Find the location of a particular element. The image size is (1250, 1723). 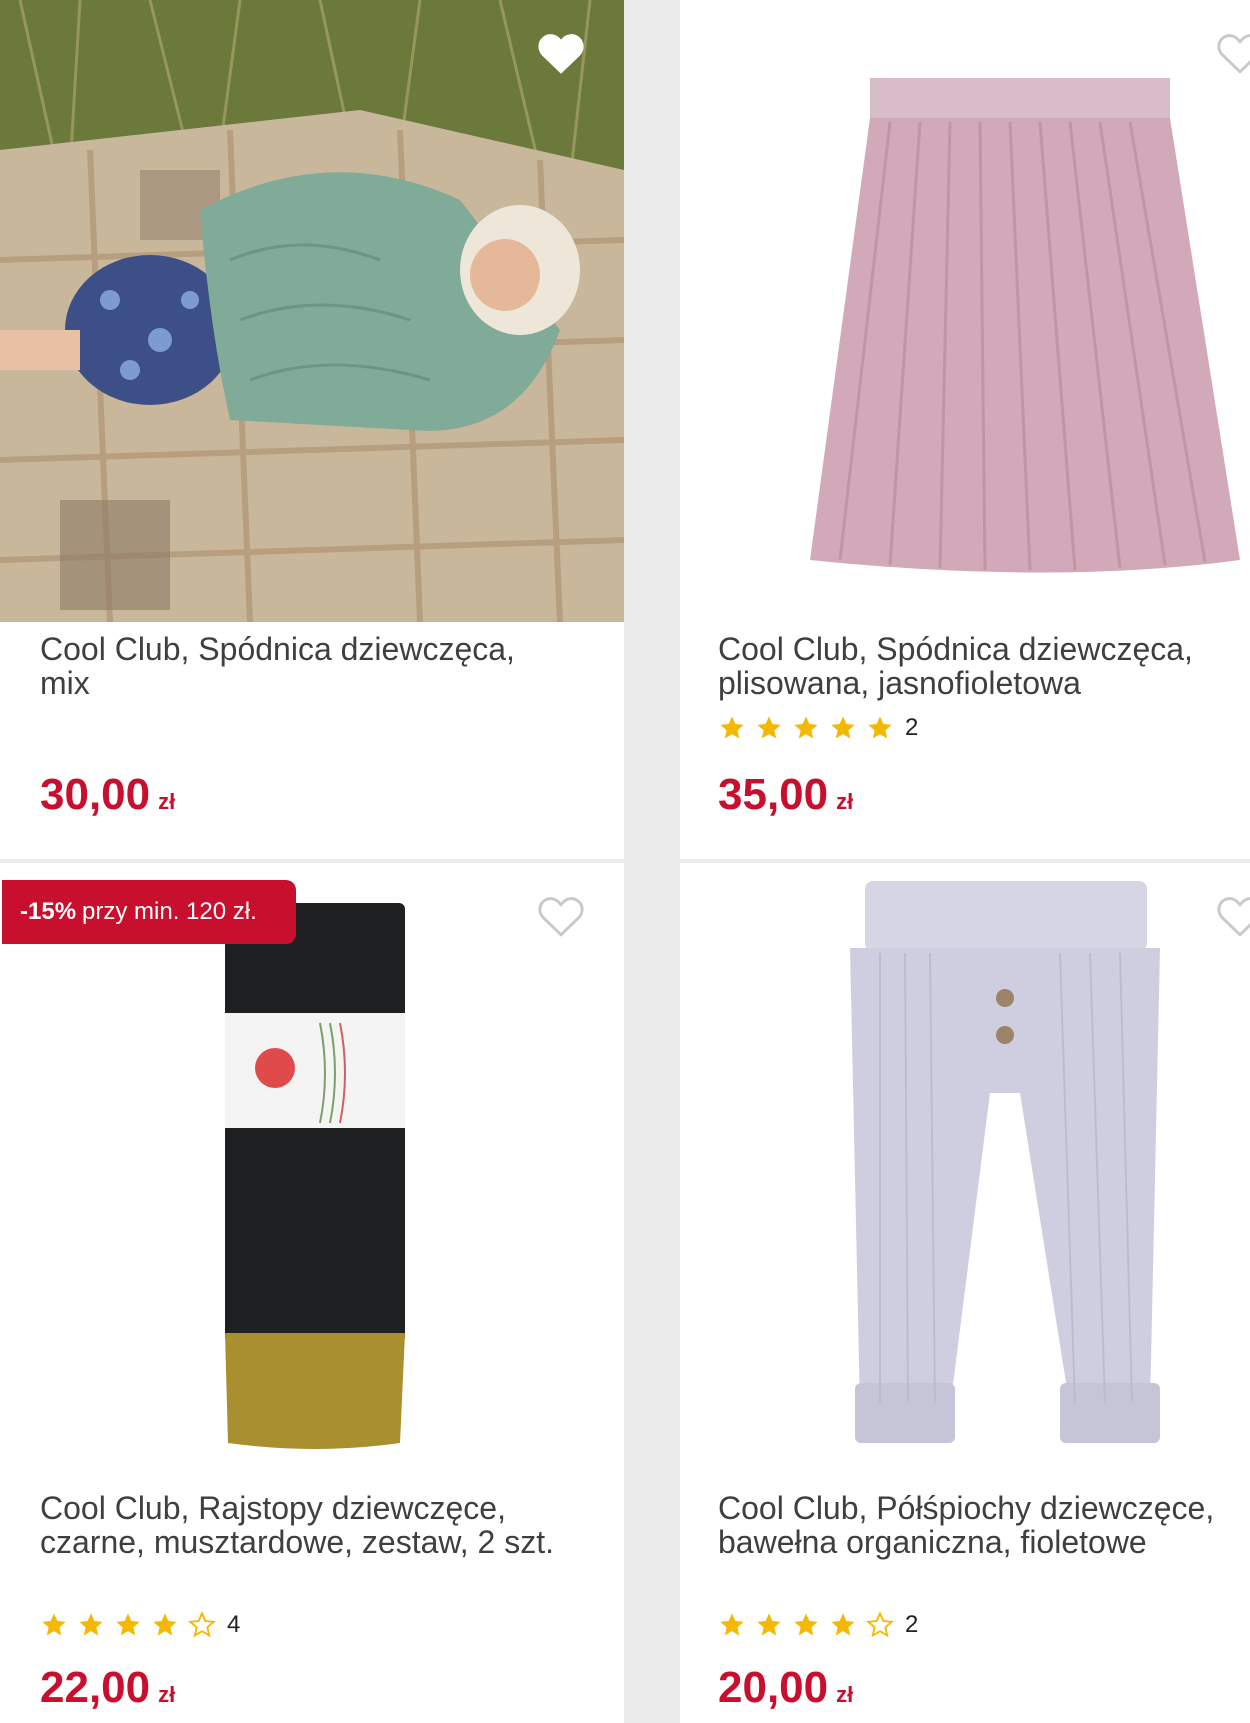

price-value: 22,00 is located at coordinates (95, 1687).